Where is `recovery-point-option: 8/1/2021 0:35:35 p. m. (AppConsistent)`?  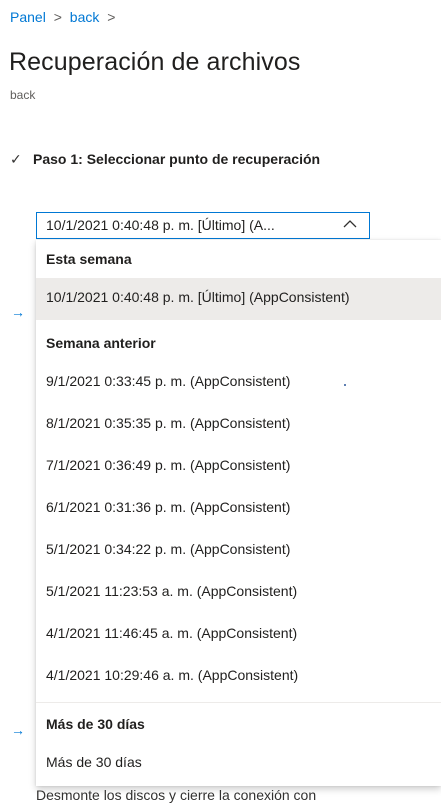 recovery-point-option: 8/1/2021 0:35:35 p. m. (AppConsistent) is located at coordinates (238, 425).